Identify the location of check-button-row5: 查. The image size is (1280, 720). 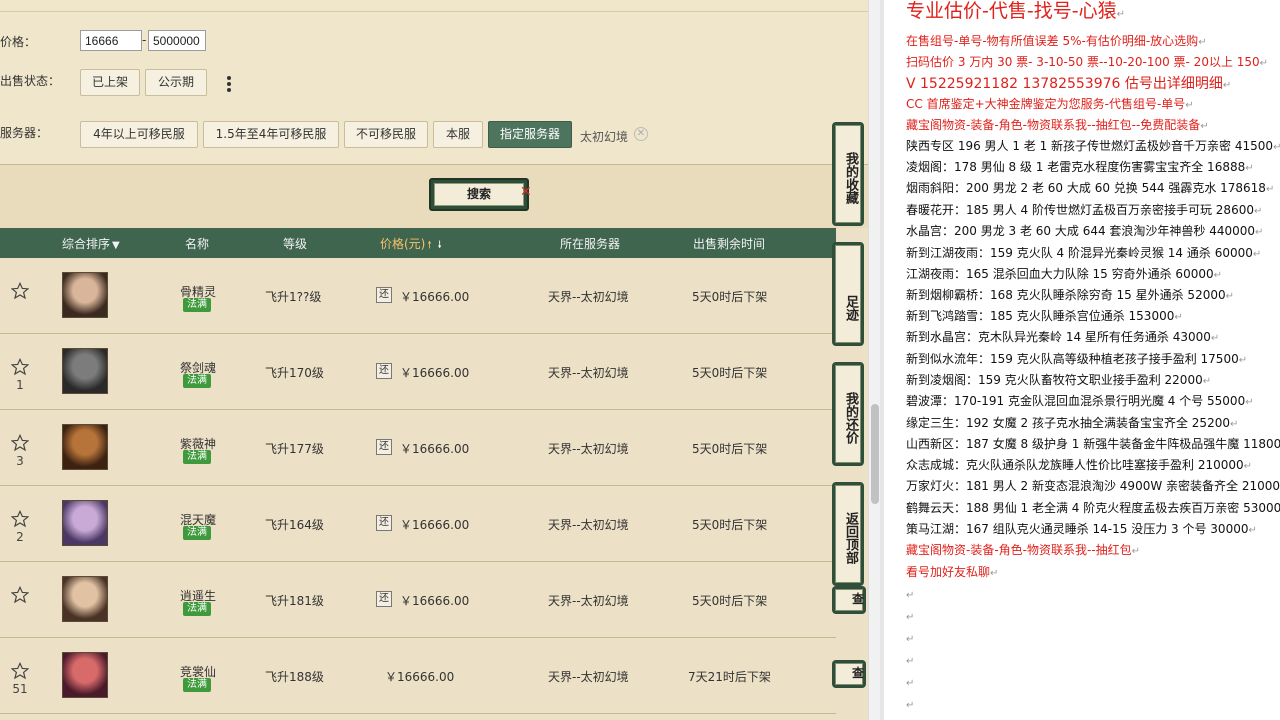
(849, 600).